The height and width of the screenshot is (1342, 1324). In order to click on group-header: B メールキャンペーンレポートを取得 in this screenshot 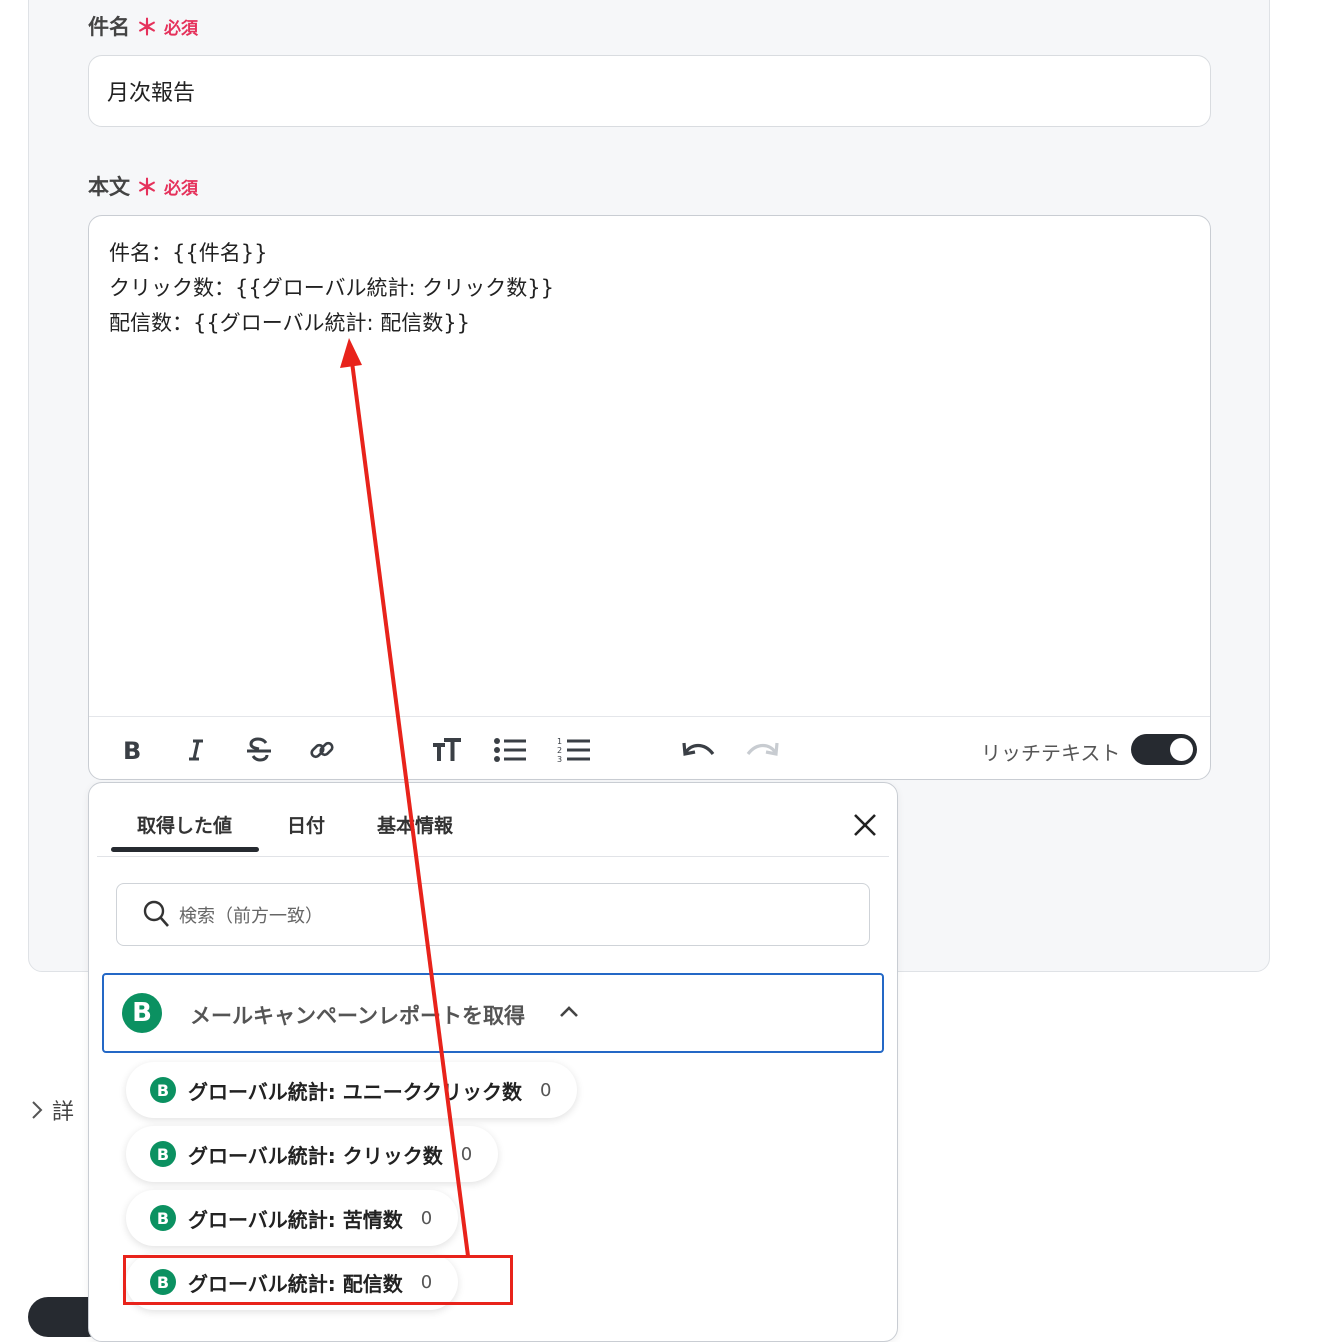, I will do `click(493, 1013)`.